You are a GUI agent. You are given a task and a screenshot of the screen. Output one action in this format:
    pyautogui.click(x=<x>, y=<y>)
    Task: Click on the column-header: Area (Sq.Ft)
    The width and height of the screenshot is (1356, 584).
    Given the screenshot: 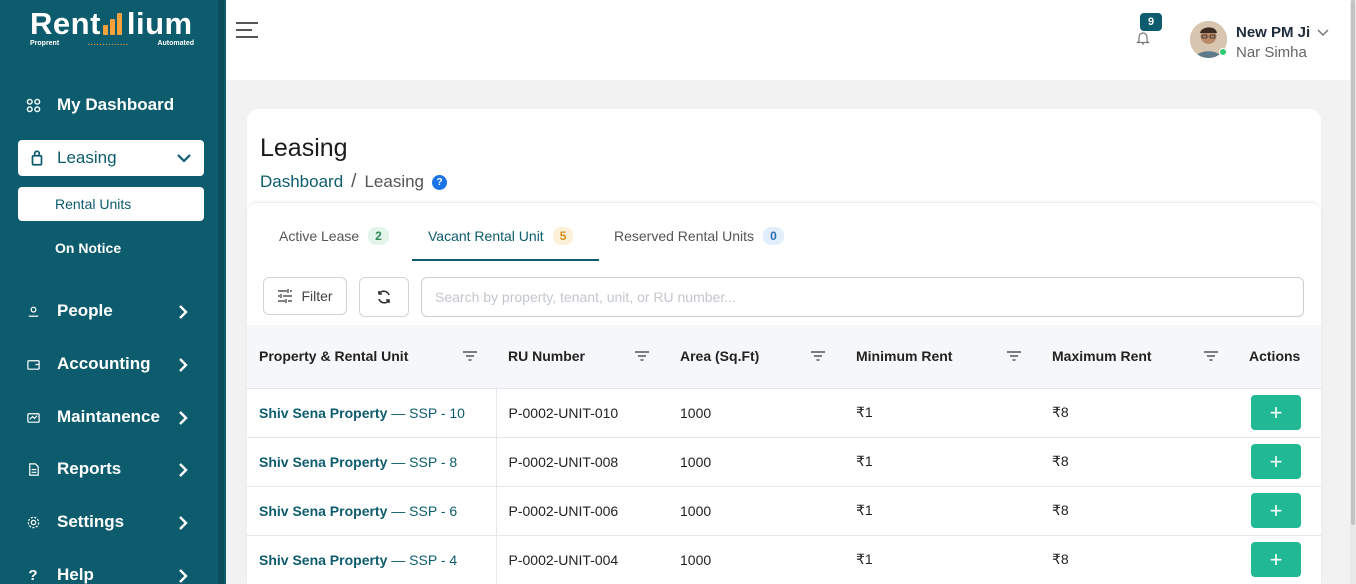 What is the action you would take?
    pyautogui.click(x=756, y=356)
    